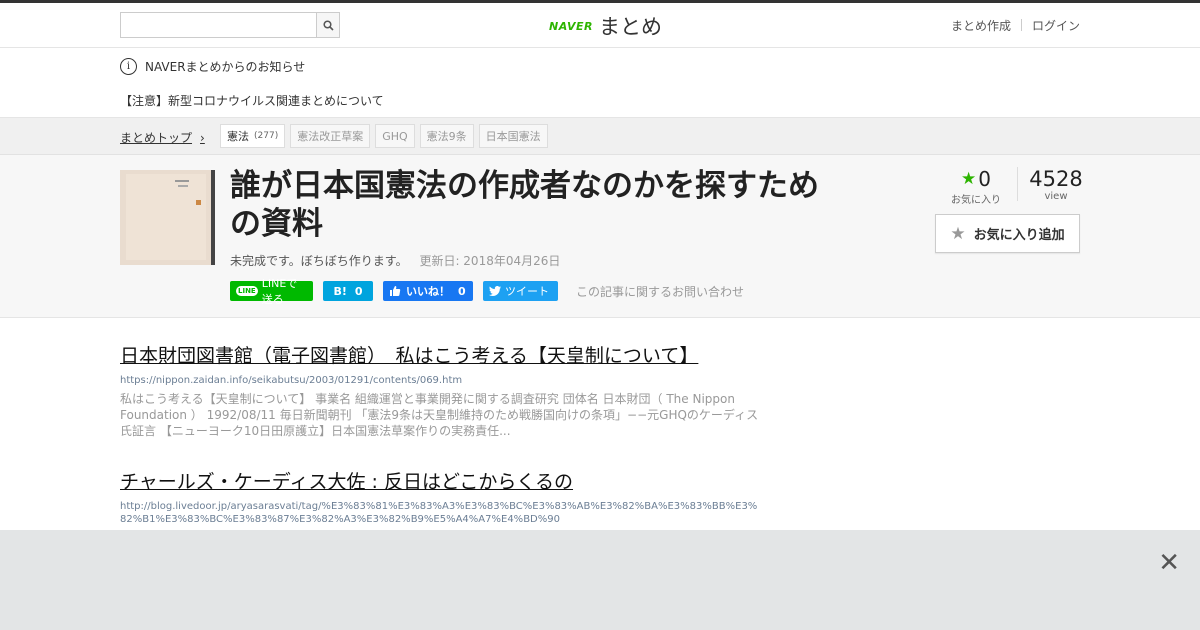 This screenshot has height=630, width=1200. Describe the element at coordinates (198, 202) in the screenshot. I see `thumbnail-mark` at that location.